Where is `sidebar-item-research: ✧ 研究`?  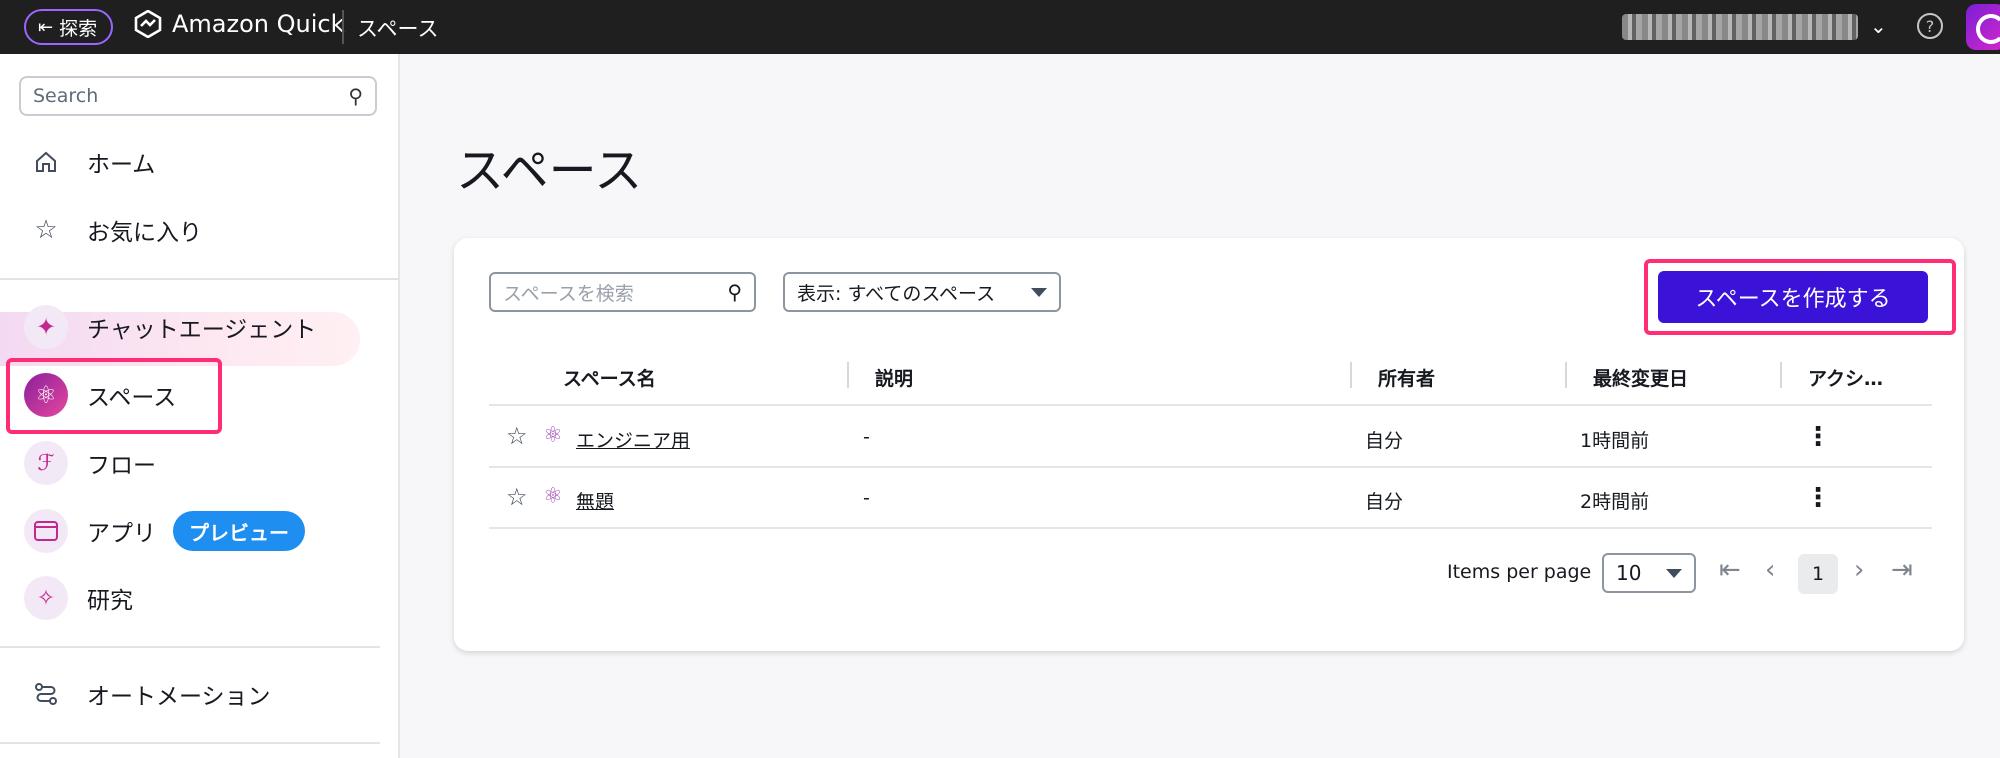
sidebar-item-research: ✧ 研究 is located at coordinates (199, 598).